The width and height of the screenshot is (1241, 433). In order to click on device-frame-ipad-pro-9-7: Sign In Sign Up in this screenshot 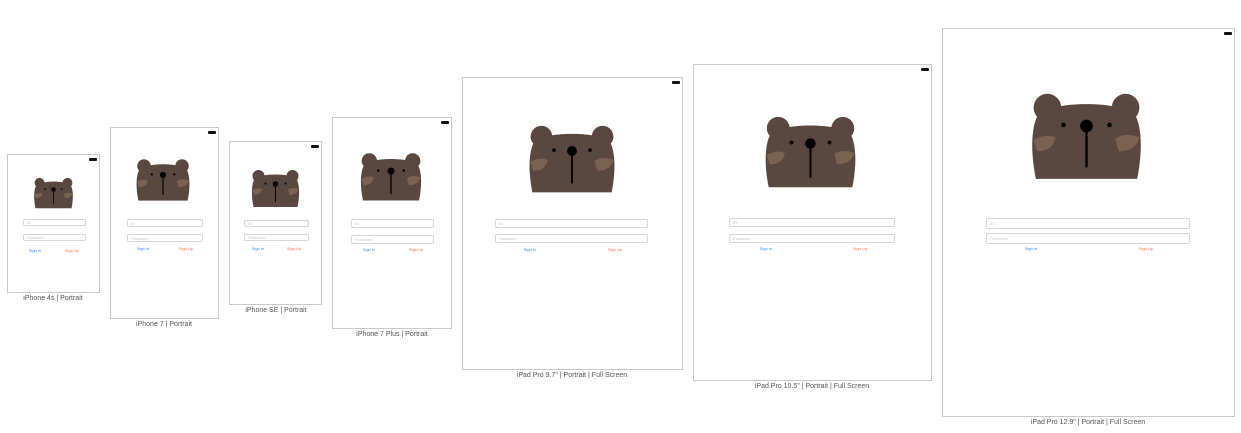, I will do `click(572, 223)`.